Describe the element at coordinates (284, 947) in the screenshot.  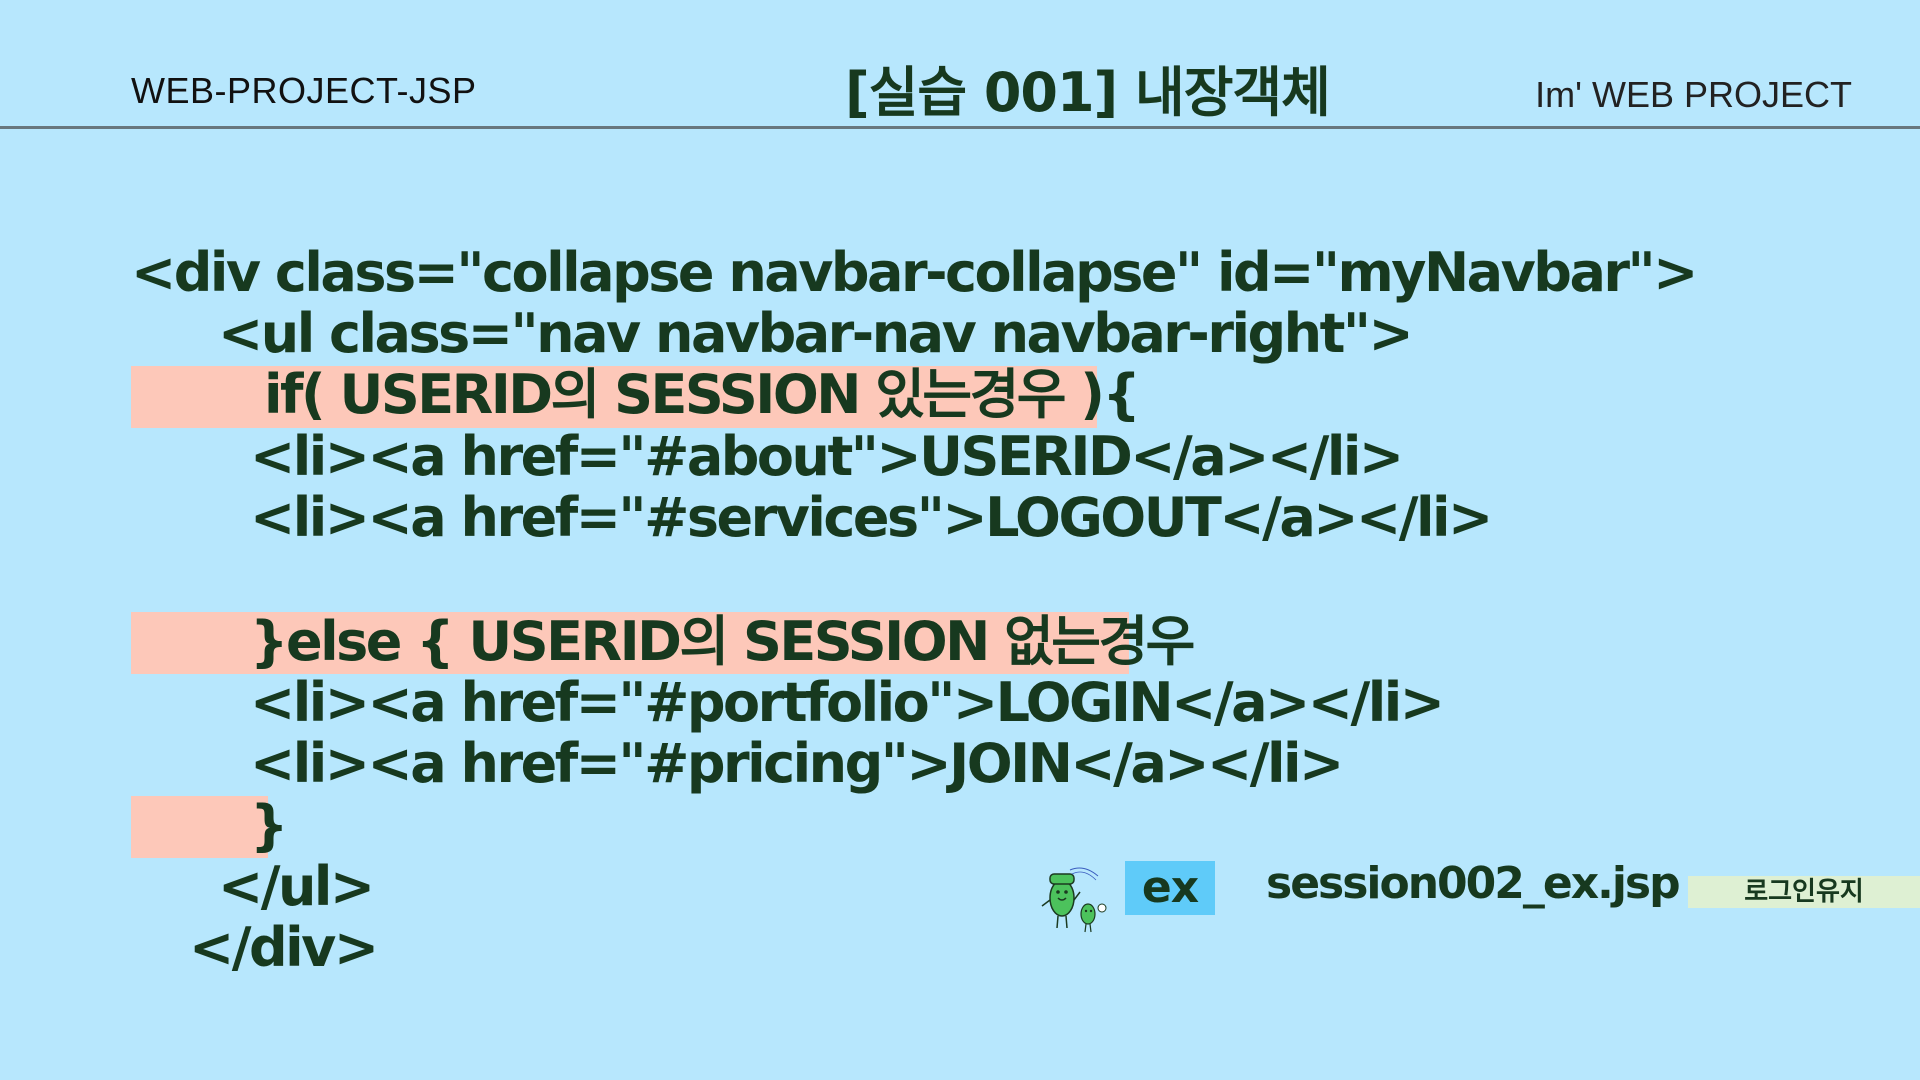
I see `code-line: </div>` at that location.